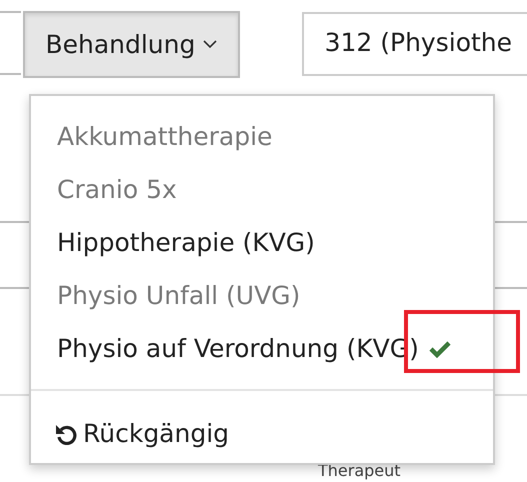 The height and width of the screenshot is (482, 527). What do you see at coordinates (414, 44) in the screenshot?
I see `selection-field: 312 (Physiothe` at bounding box center [414, 44].